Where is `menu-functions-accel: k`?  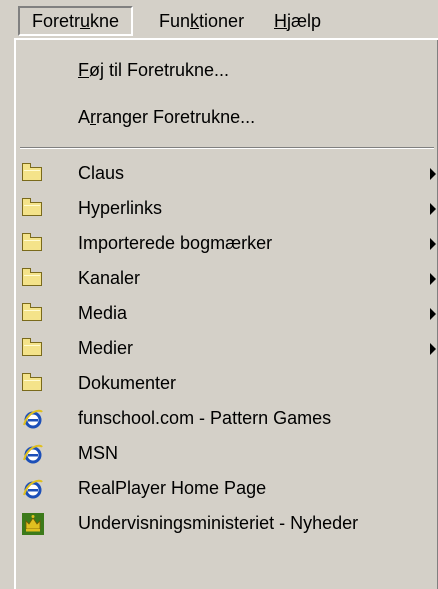 menu-functions-accel: k is located at coordinates (195, 21).